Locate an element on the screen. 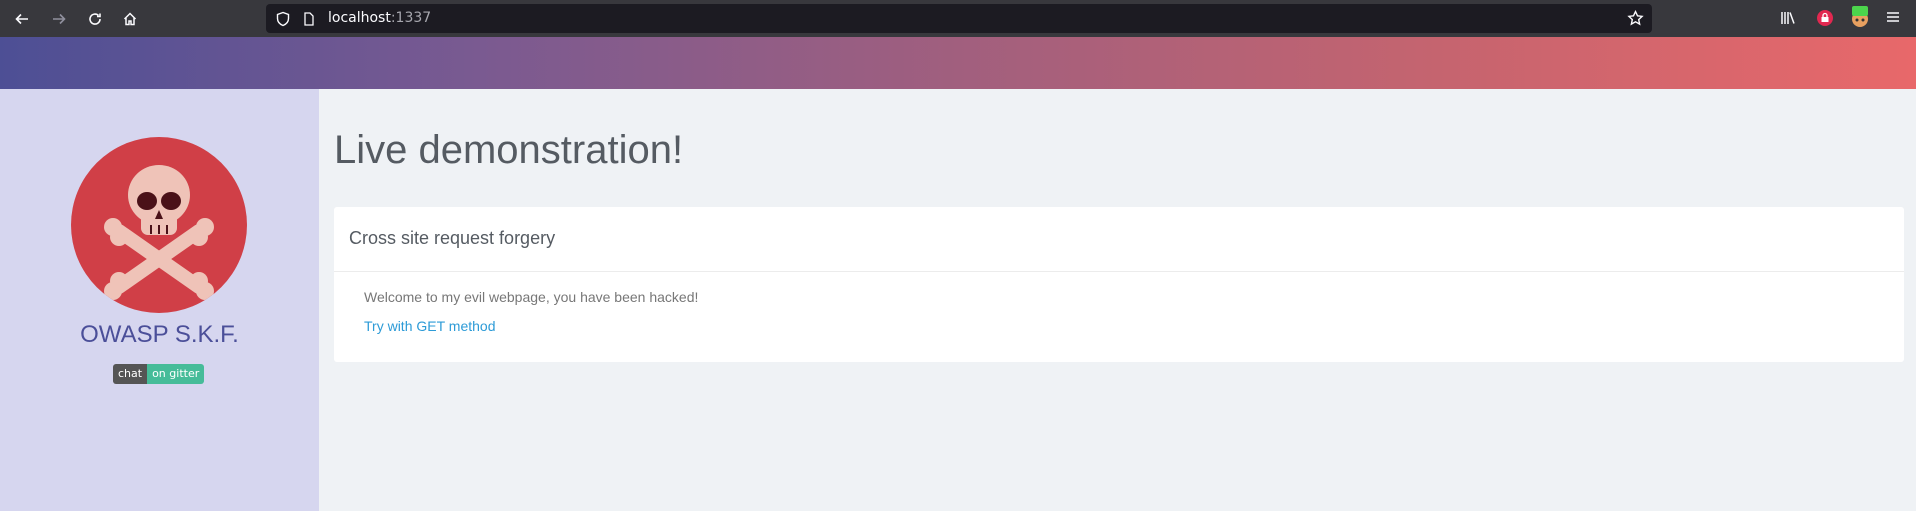 The height and width of the screenshot is (511, 1916). address-bar: localhost:1337 is located at coordinates (959, 18).